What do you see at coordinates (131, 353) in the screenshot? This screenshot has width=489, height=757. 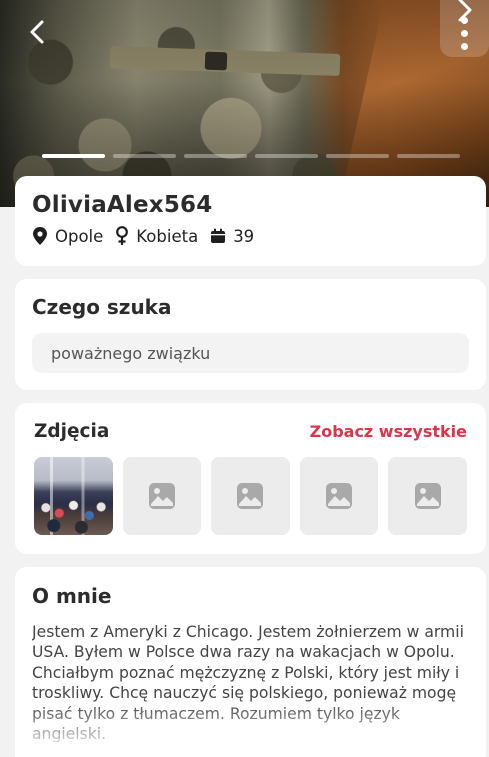 I see `seeking-value: poważnego związku` at bounding box center [131, 353].